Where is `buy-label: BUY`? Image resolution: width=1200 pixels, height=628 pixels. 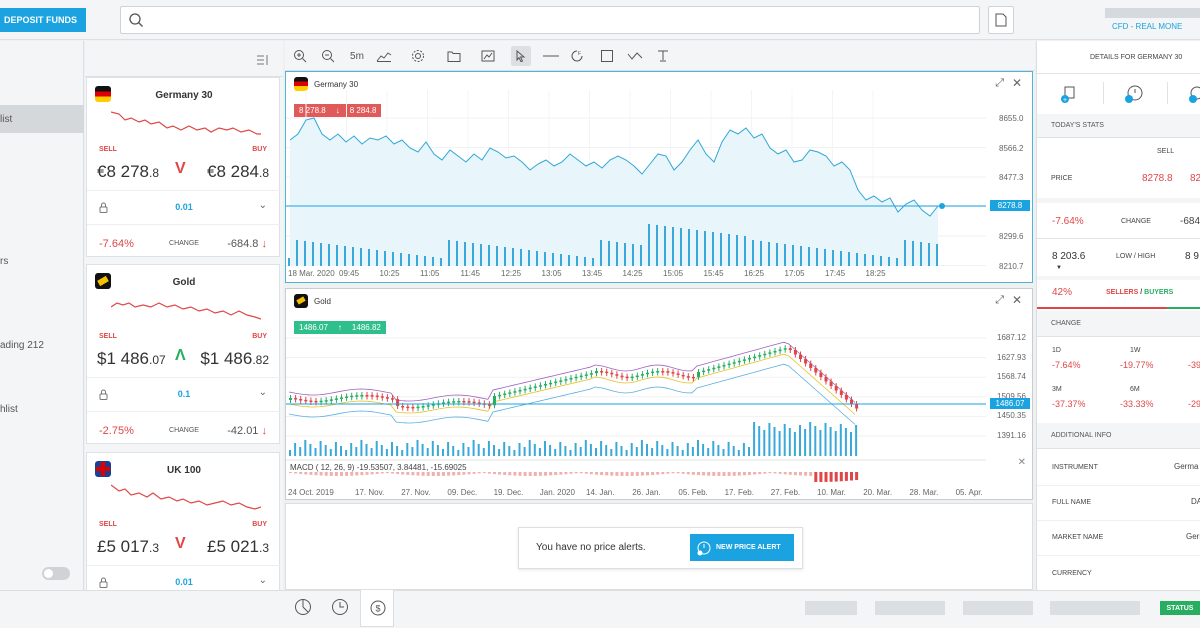 buy-label: BUY is located at coordinates (259, 524).